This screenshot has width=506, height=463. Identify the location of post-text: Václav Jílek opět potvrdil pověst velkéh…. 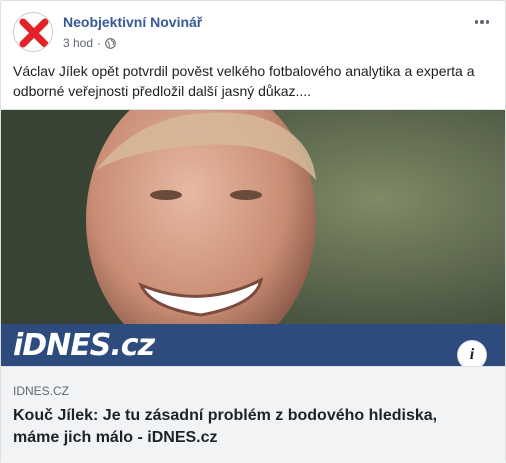
(244, 81).